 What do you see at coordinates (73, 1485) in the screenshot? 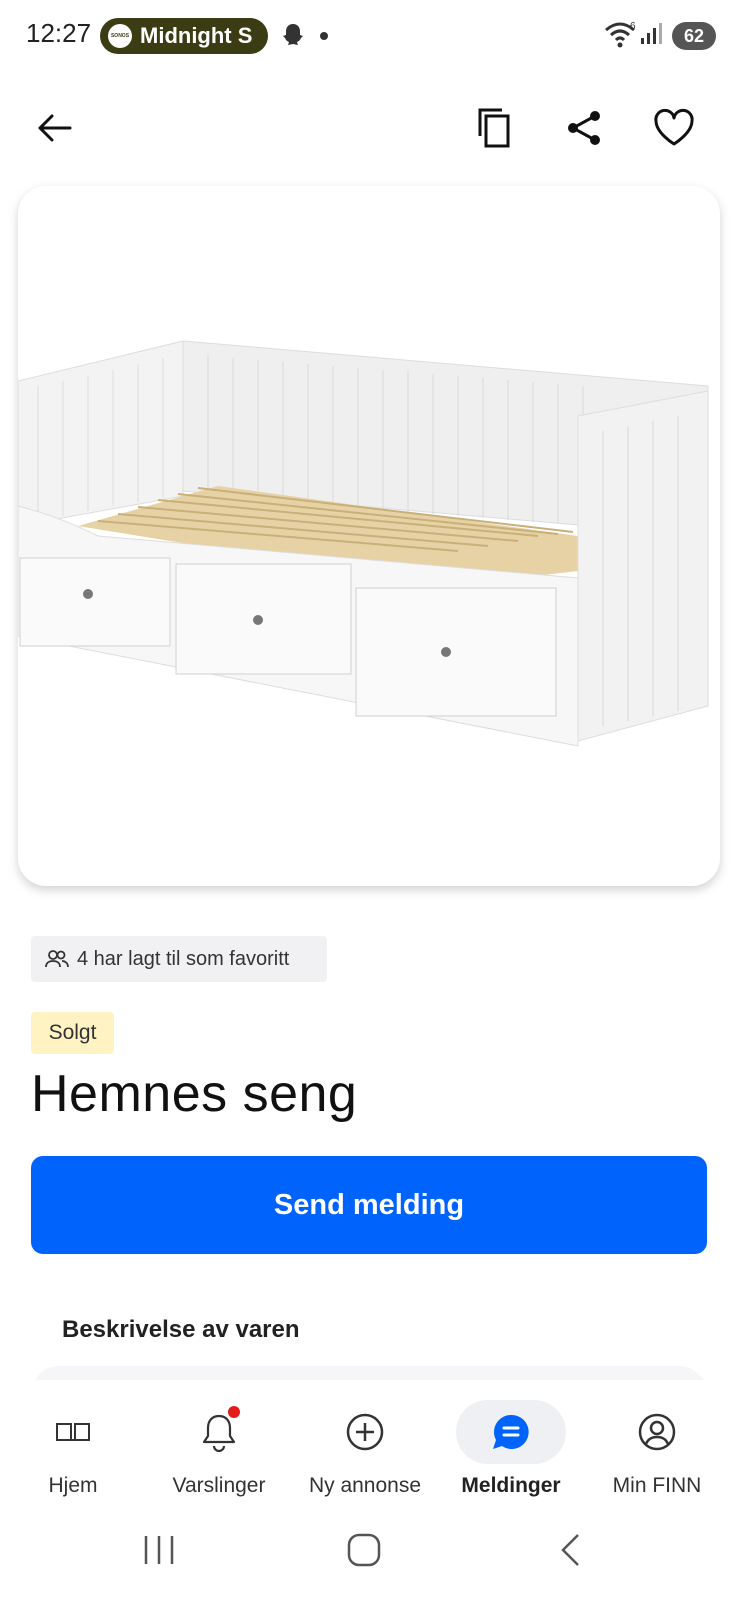
I see `nav-label-home: Hjem` at bounding box center [73, 1485].